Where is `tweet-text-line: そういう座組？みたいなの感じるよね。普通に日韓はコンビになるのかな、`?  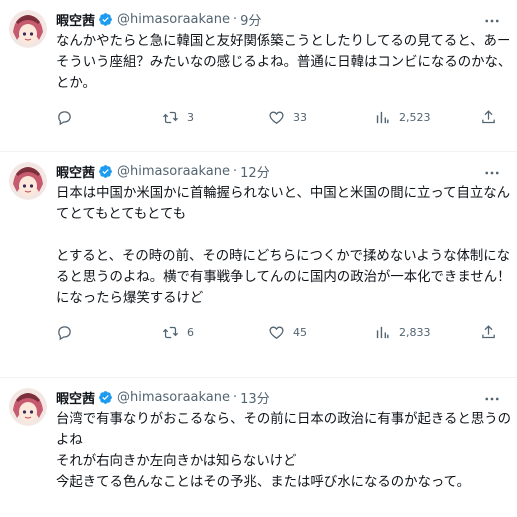
tweet-text-line: そういう座組？みたいなの感じるよね。普通に日韓はコンビになるのかな、 is located at coordinates (284, 62).